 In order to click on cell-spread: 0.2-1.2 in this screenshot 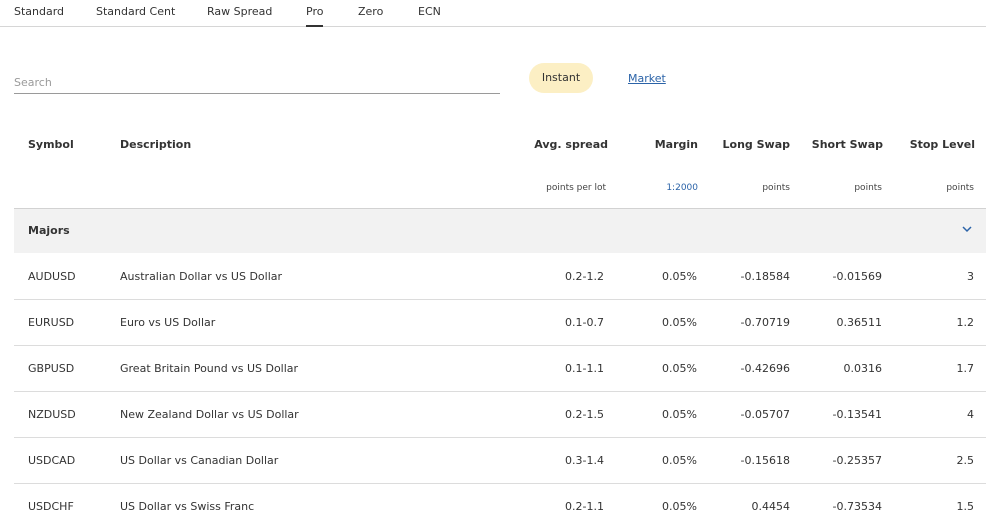, I will do `click(584, 276)`.